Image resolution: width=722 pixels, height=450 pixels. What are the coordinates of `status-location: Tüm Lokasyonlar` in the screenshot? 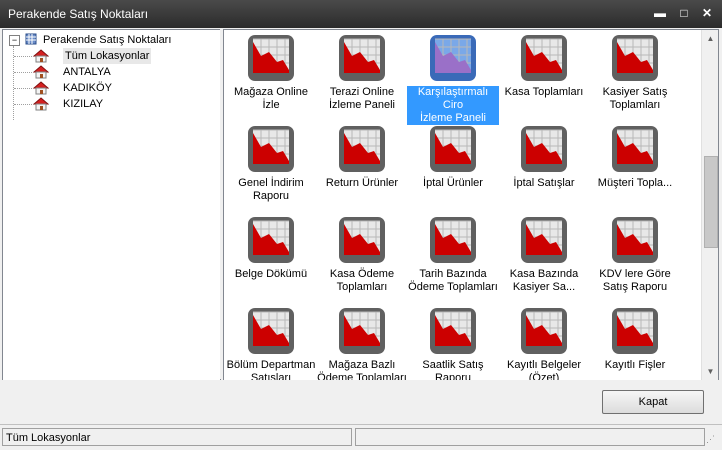 It's located at (177, 437).